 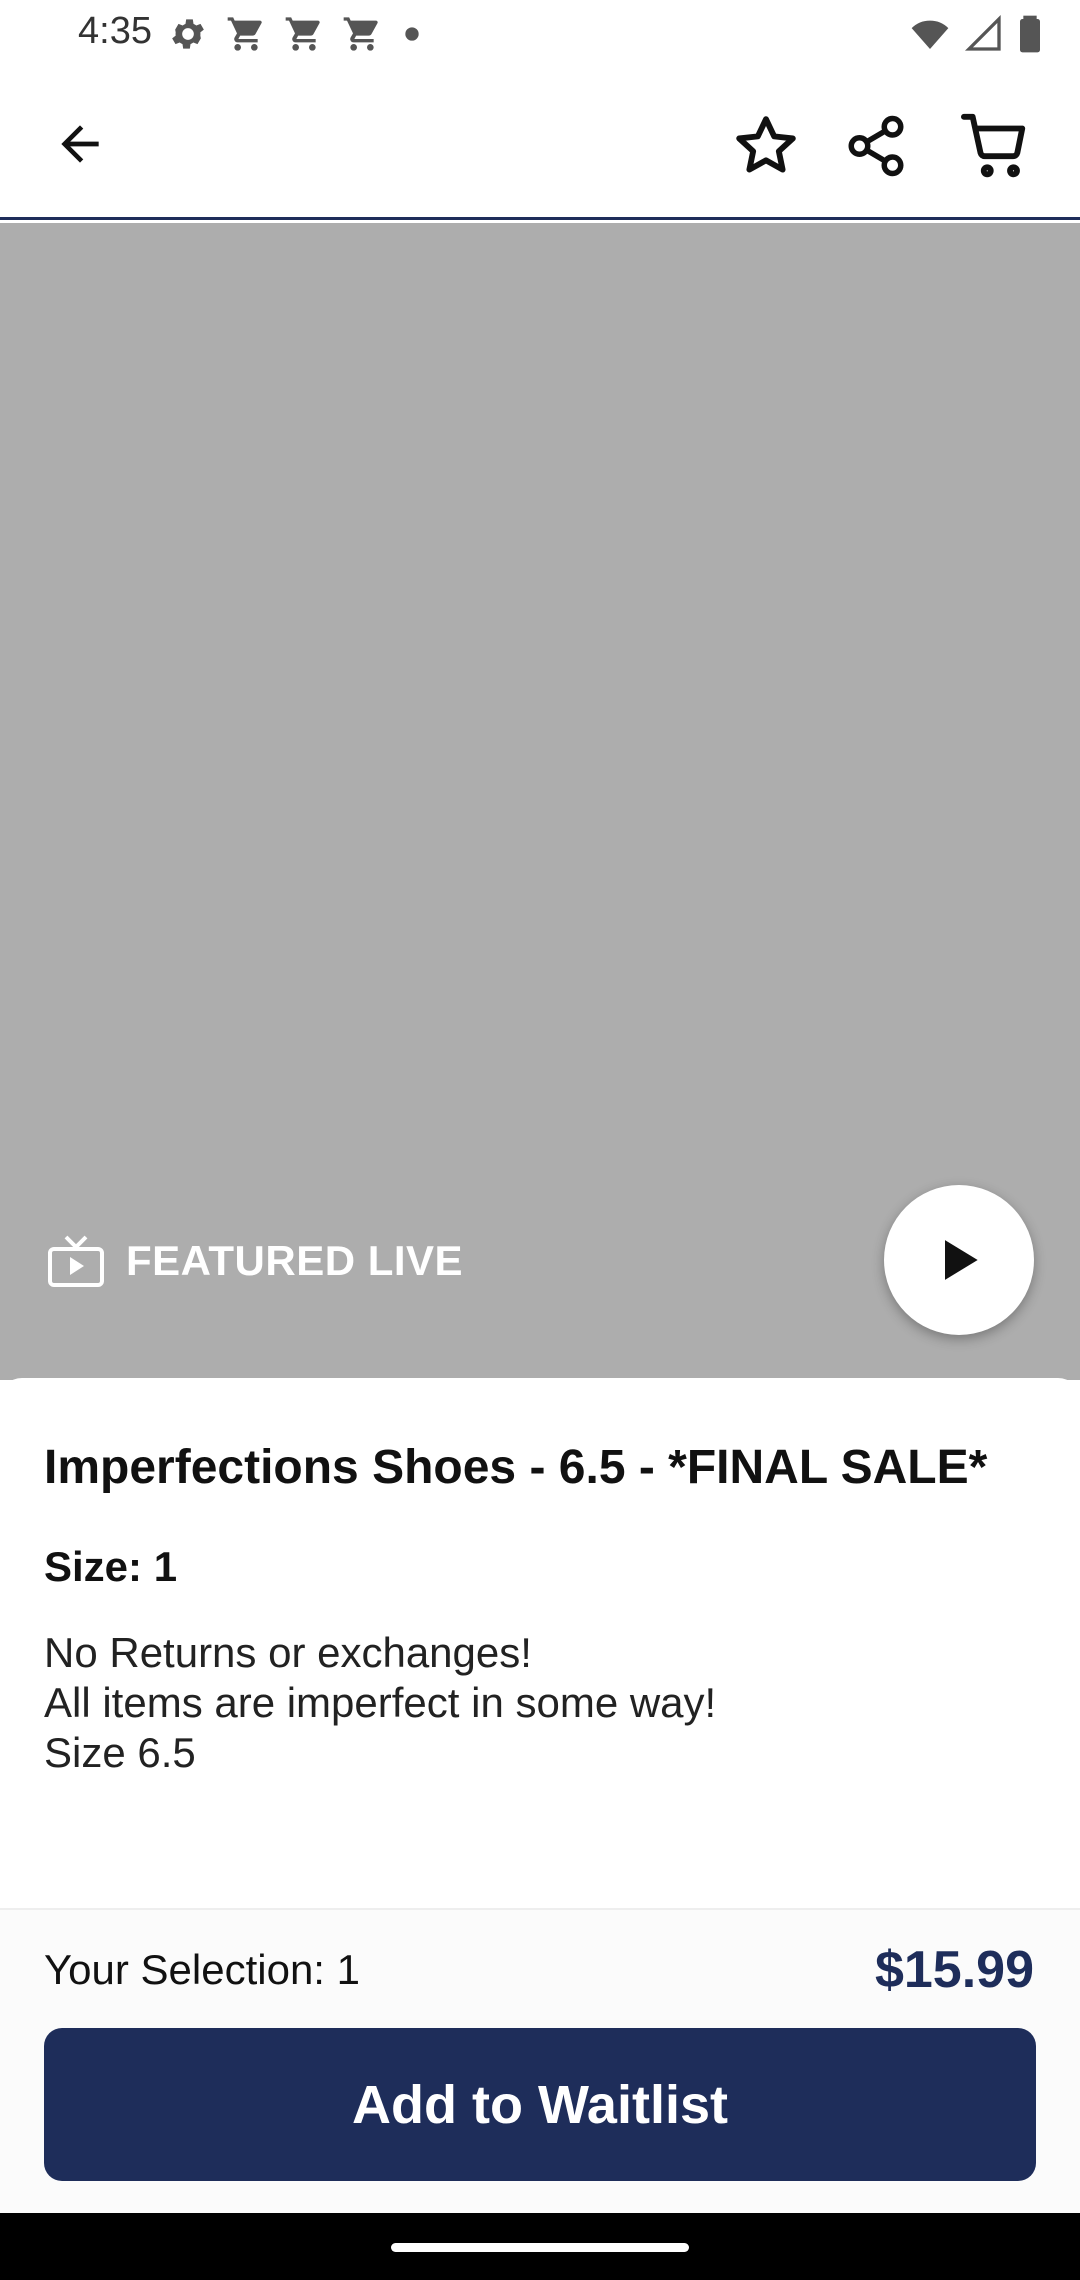 I want to click on description-line: Size 6.5, so click(x=120, y=1752).